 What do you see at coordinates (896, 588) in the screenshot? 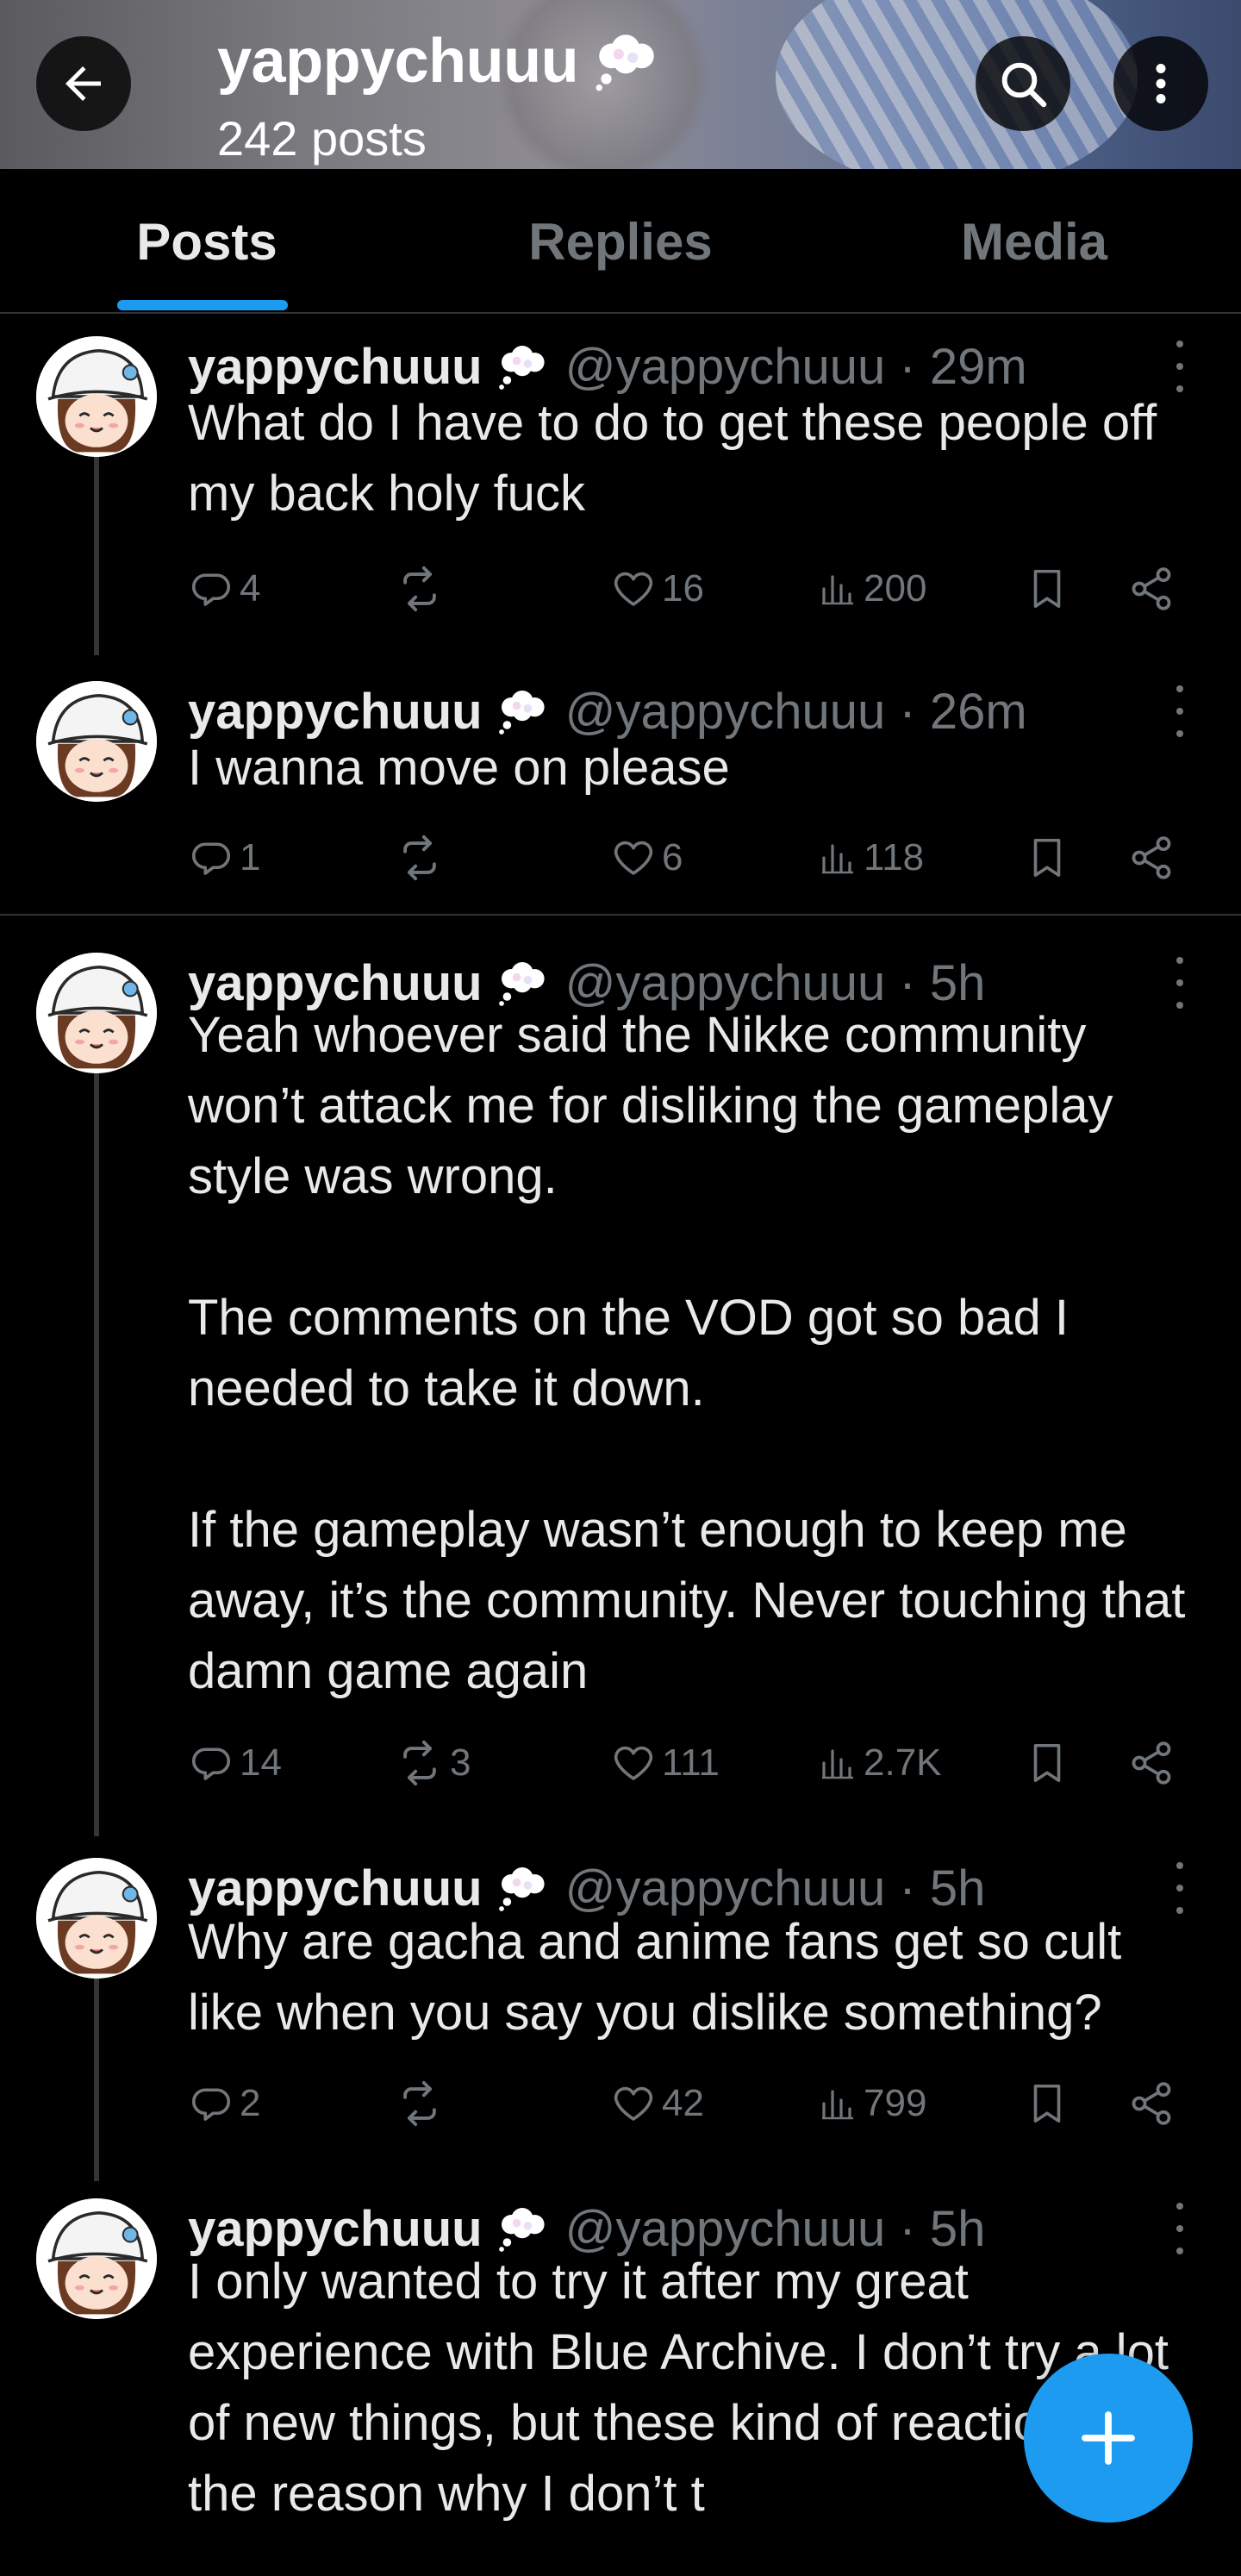
I see `views-count: 200` at bounding box center [896, 588].